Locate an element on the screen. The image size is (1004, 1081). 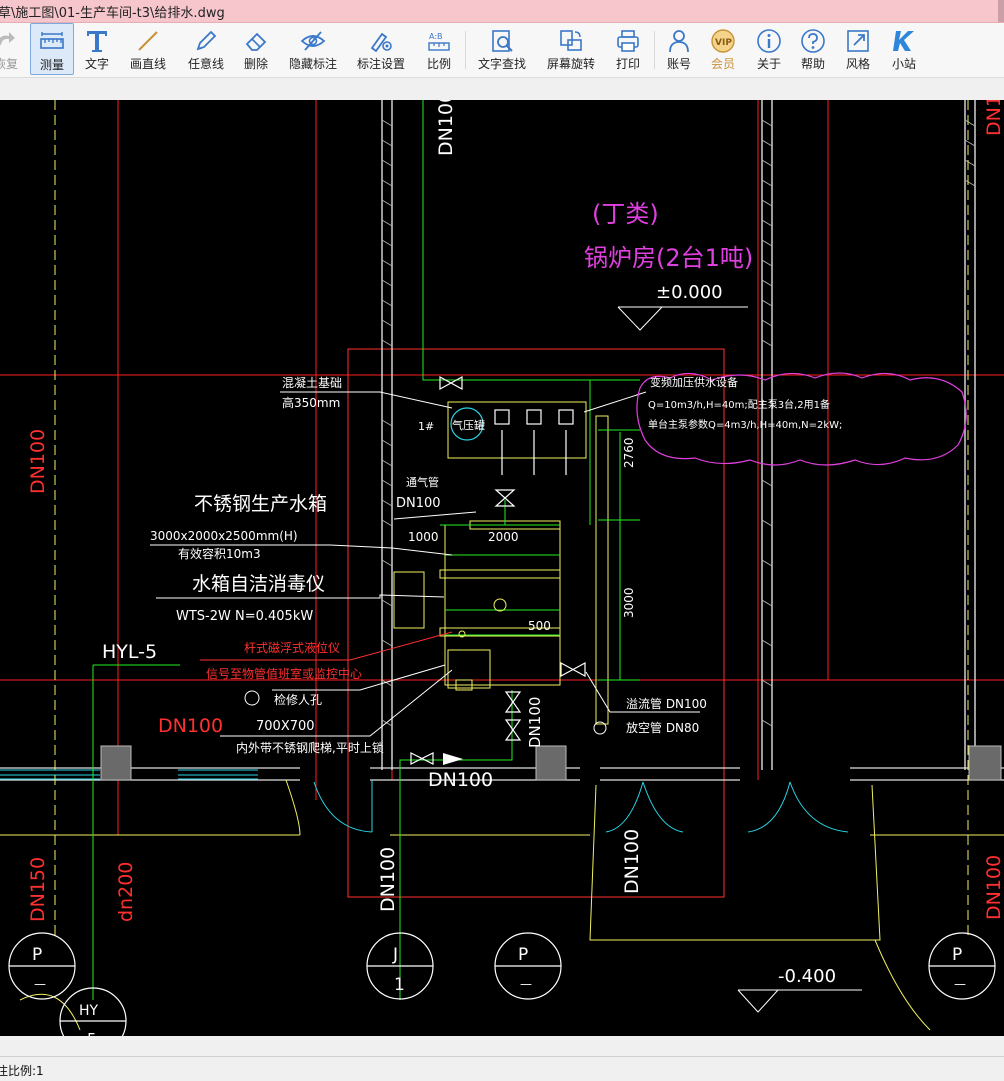
ladder-label: 内外带不锈钢爬梯,平时上锁 is located at coordinates (310, 747).